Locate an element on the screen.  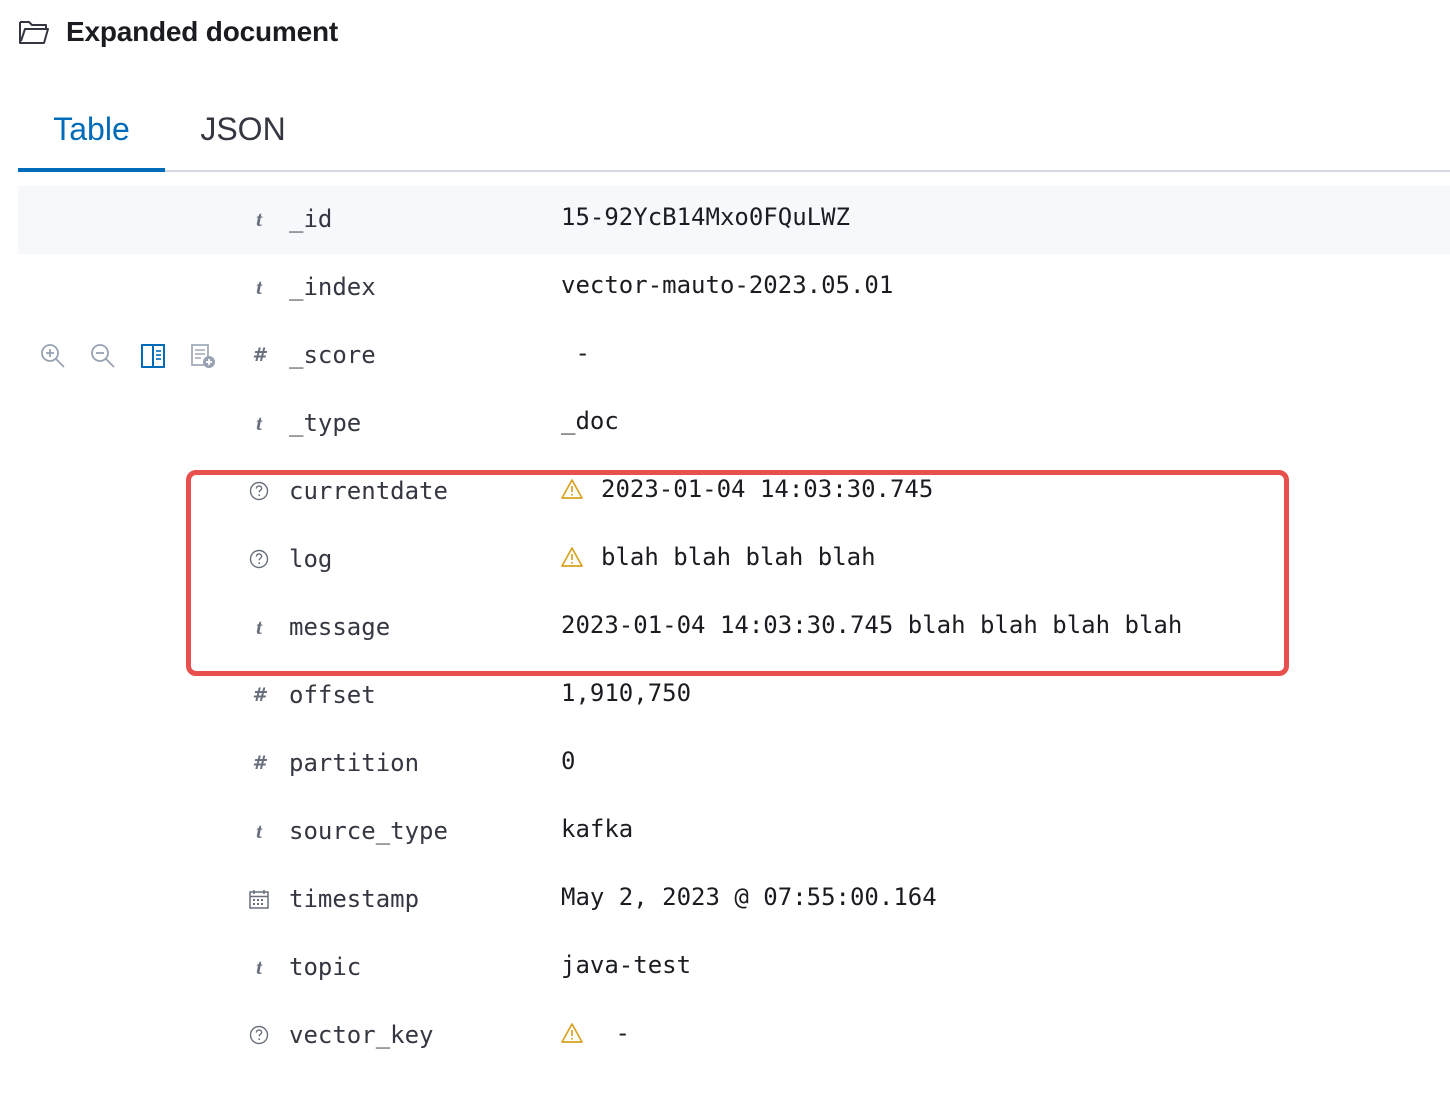
field-value: 1,910,750 is located at coordinates (626, 693).